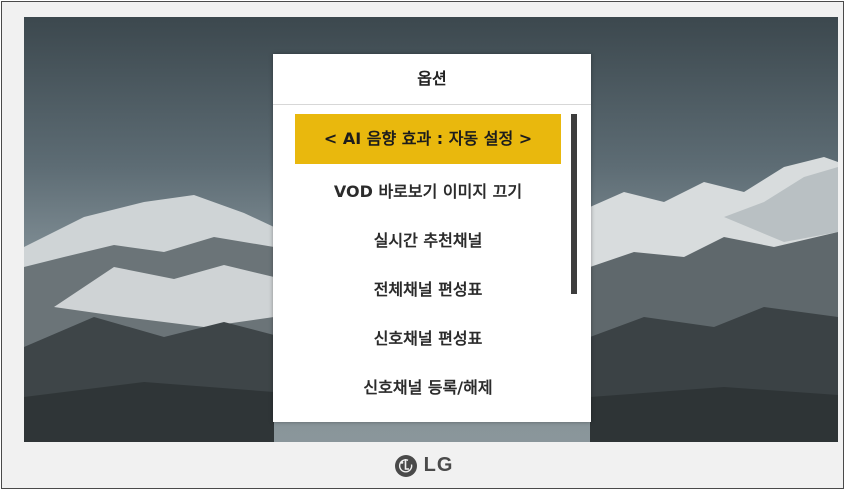  Describe the element at coordinates (428, 241) in the screenshot. I see `option-live-recommended-channels: 실시간 추천채널` at that location.